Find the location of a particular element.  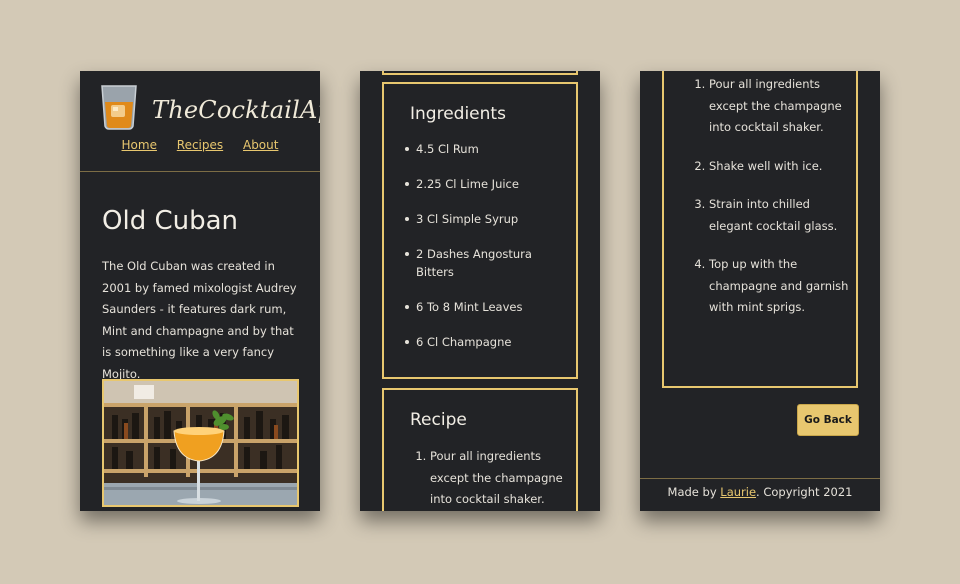

ingredients-heading: Ingredients is located at coordinates (458, 114).